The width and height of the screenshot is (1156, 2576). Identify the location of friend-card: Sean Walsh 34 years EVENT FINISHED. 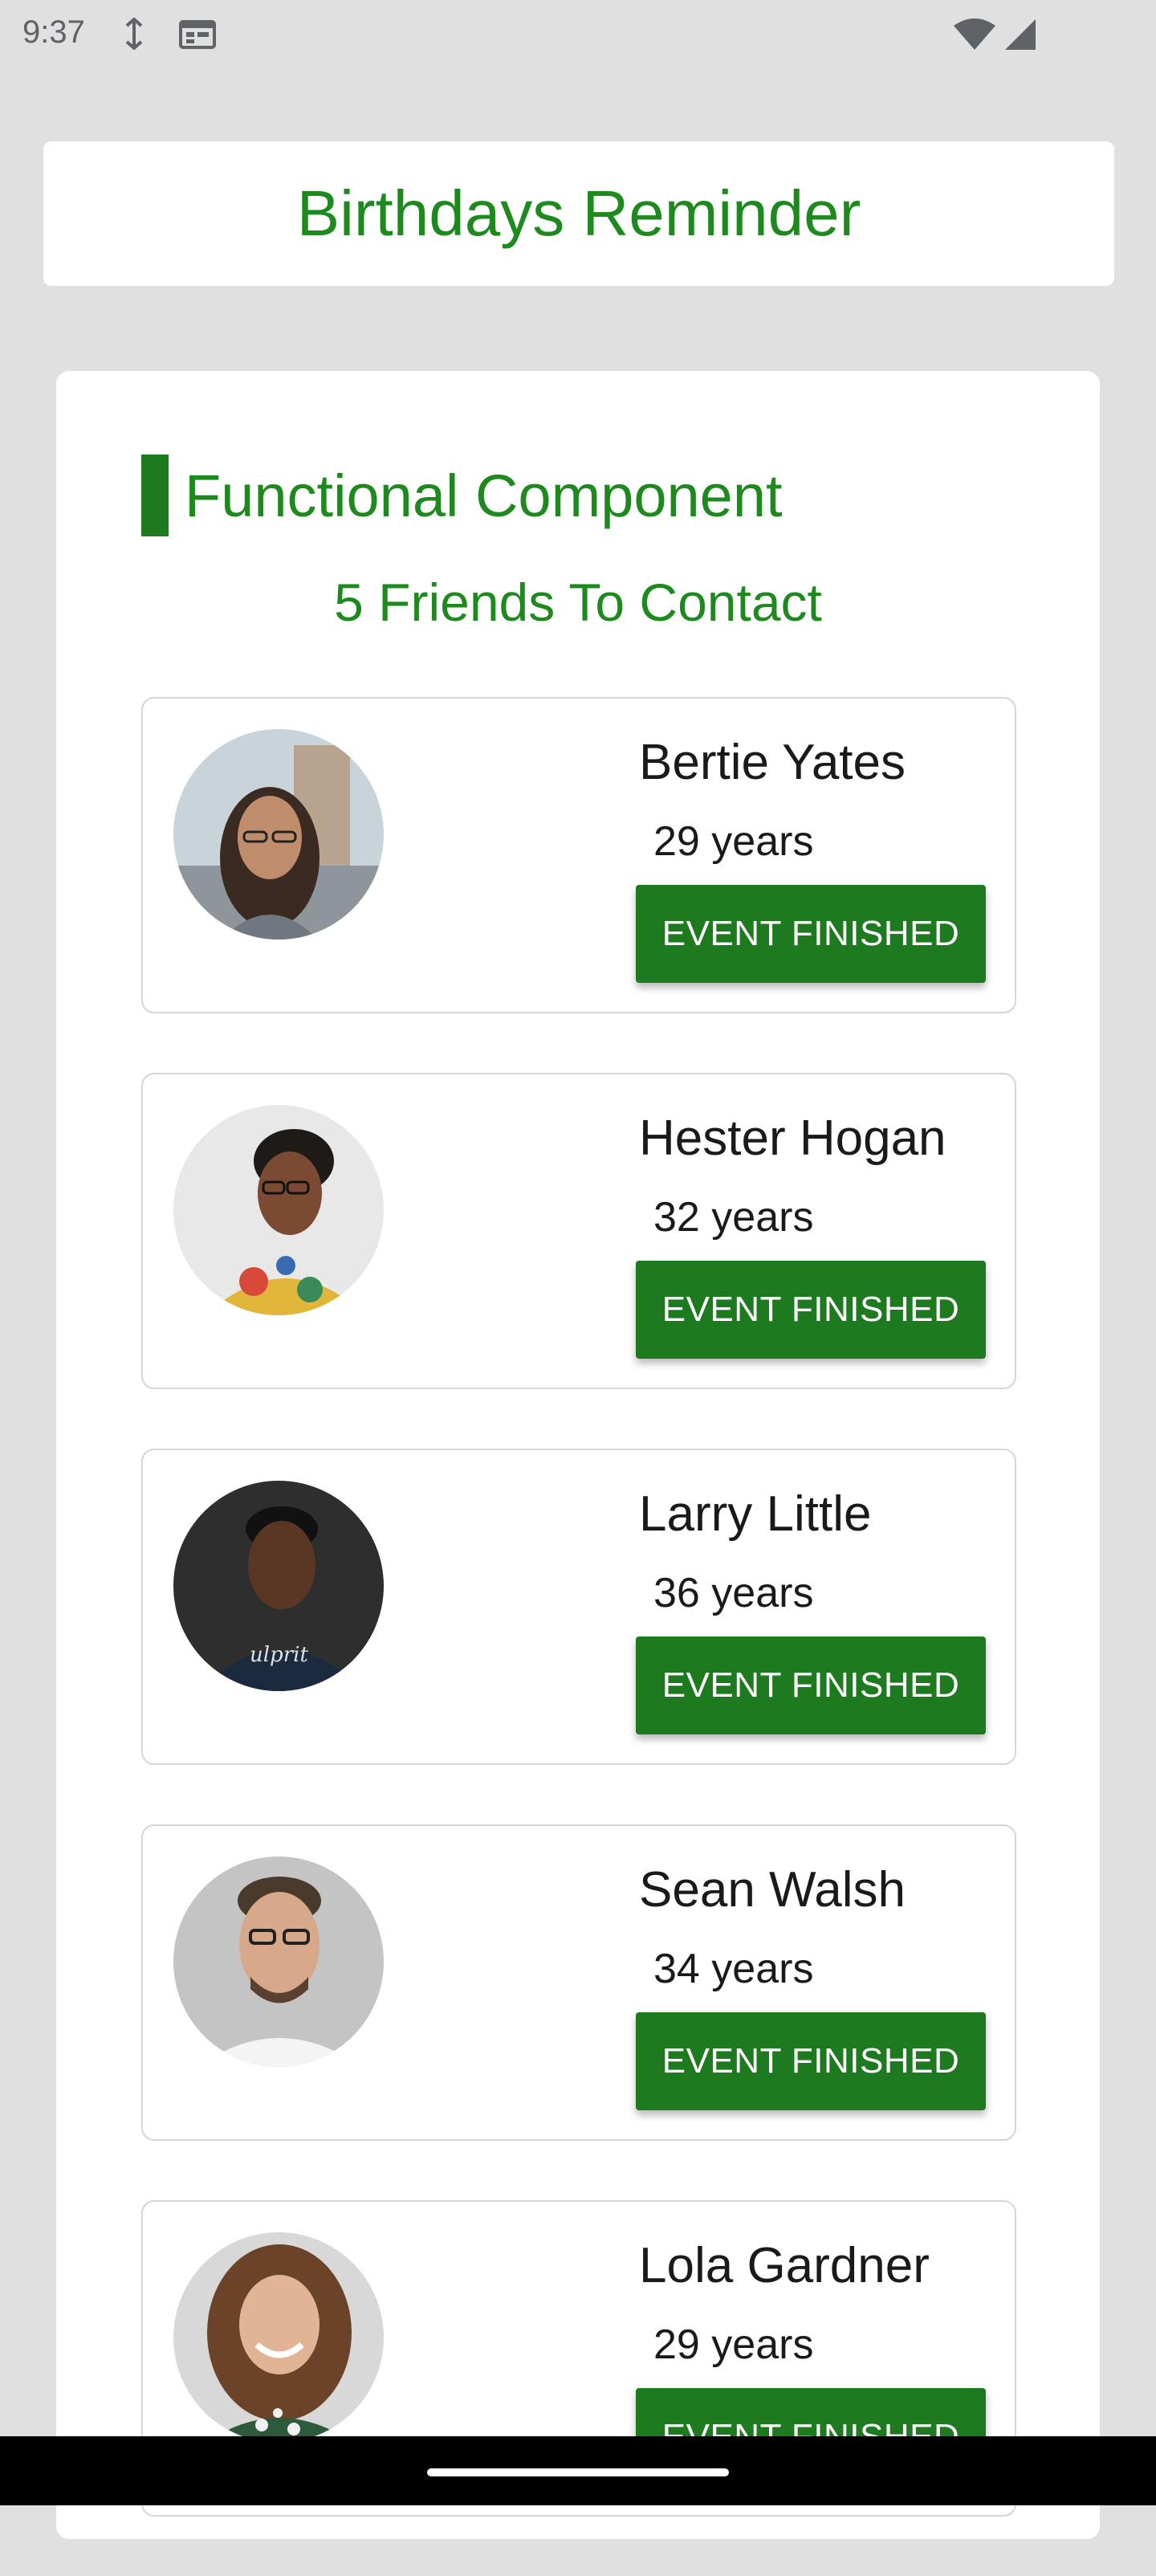
(578, 1982).